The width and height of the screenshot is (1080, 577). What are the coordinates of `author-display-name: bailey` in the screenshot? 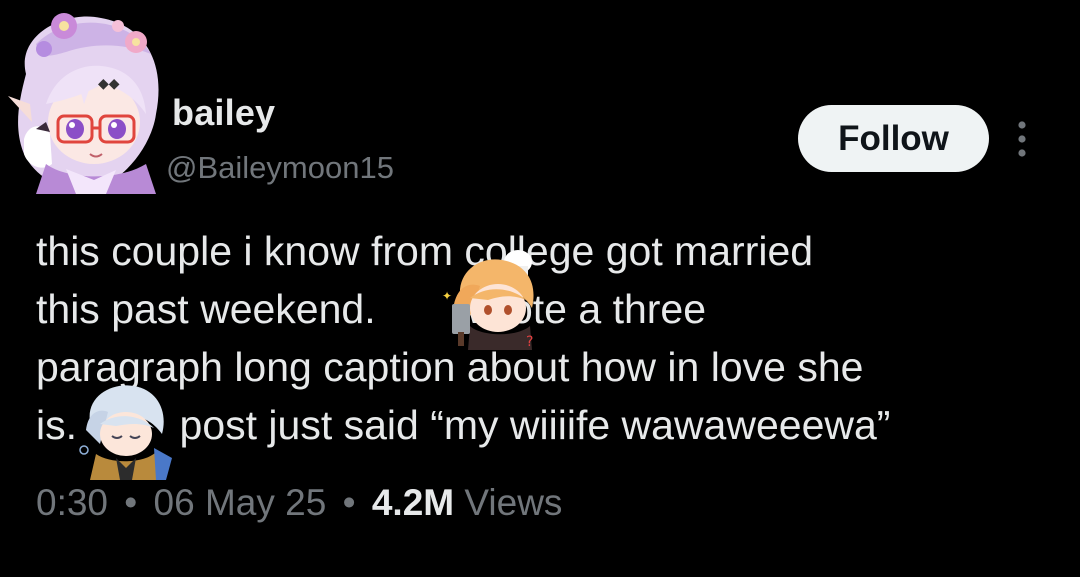 It's located at (223, 113).